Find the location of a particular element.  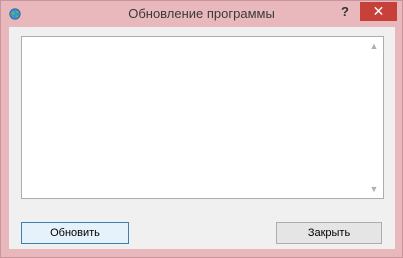

help-button: ? is located at coordinates (345, 12).